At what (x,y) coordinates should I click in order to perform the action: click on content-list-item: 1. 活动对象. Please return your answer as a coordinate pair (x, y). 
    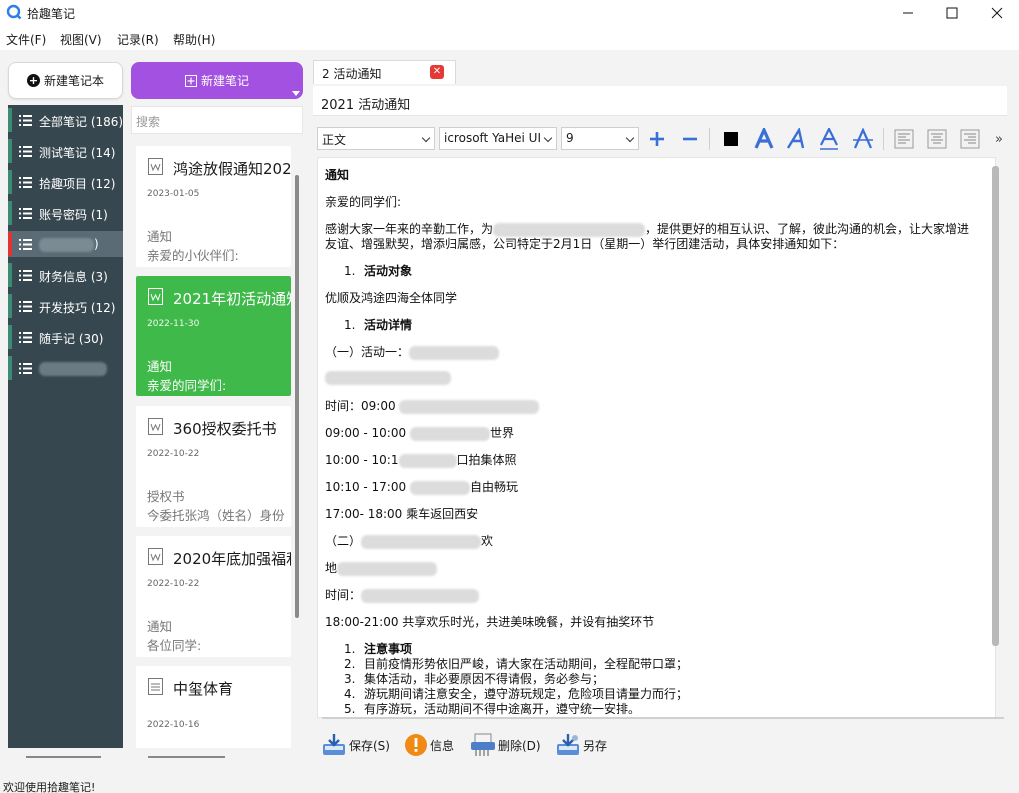
    Looking at the image, I should click on (378, 271).